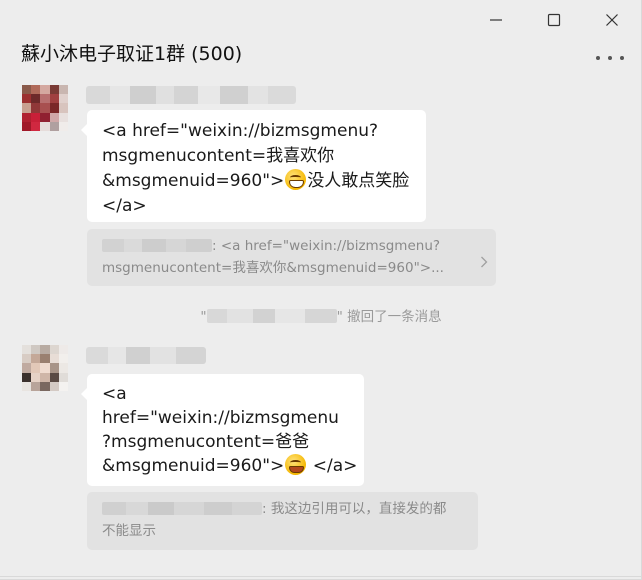 The image size is (642, 580). I want to click on message-line: <a href="weixin://bizmsgmenu?, so click(240, 131).